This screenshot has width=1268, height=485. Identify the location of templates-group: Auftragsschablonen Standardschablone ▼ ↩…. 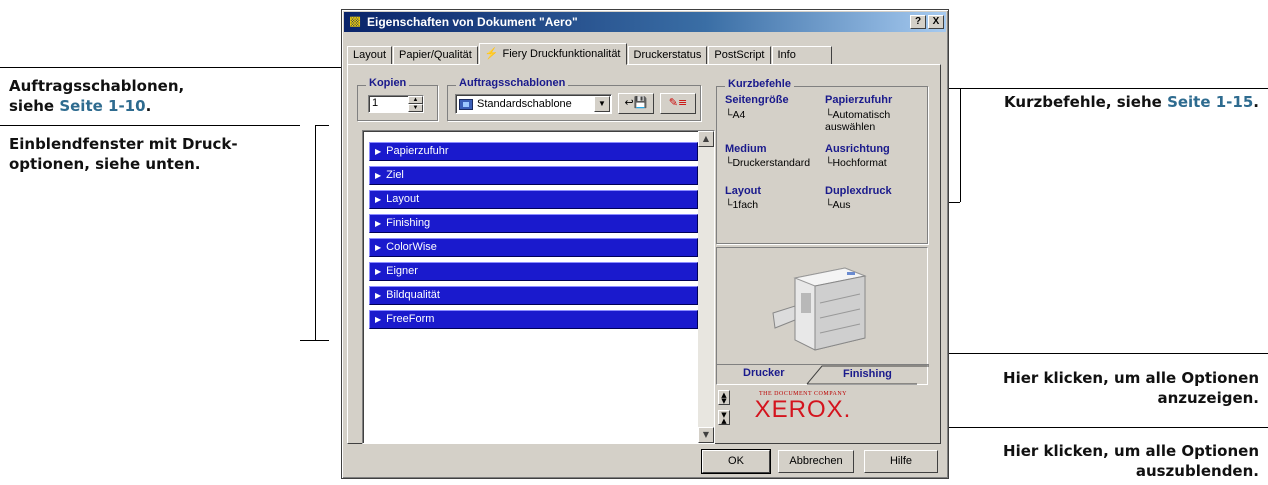
(574, 99).